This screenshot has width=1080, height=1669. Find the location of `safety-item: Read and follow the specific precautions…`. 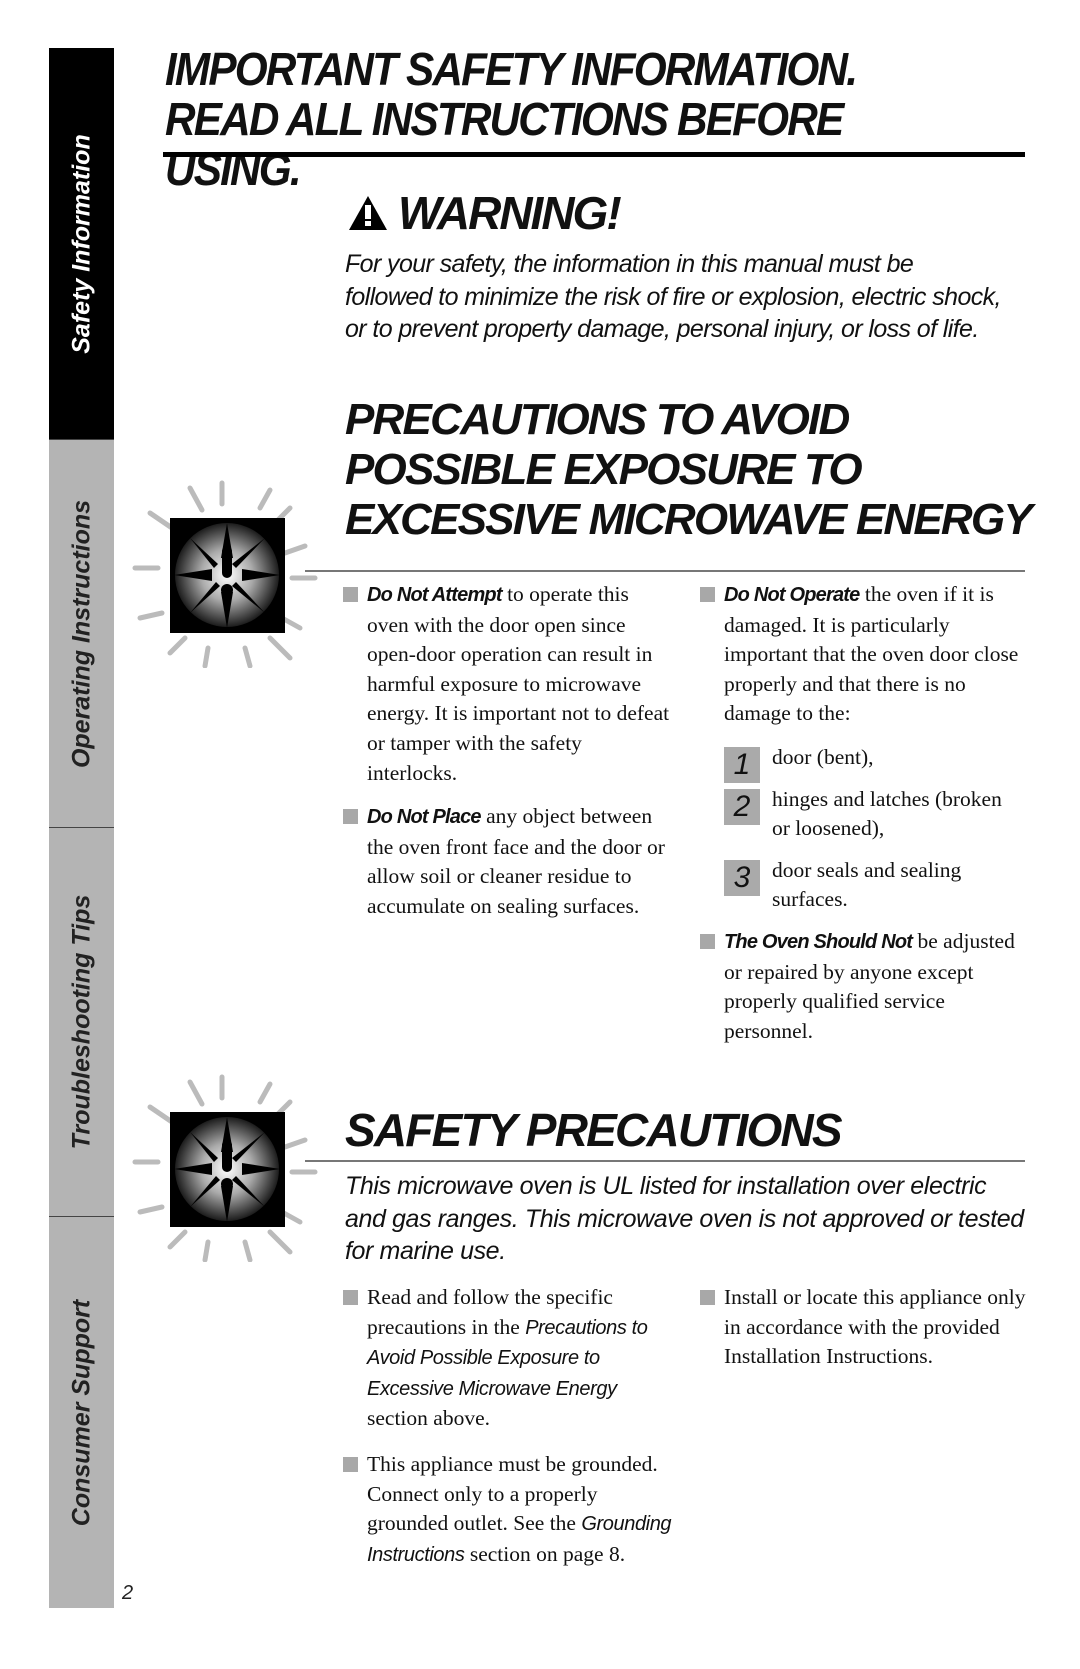

safety-item: Read and follow the specific precautions… is located at coordinates (508, 1358).